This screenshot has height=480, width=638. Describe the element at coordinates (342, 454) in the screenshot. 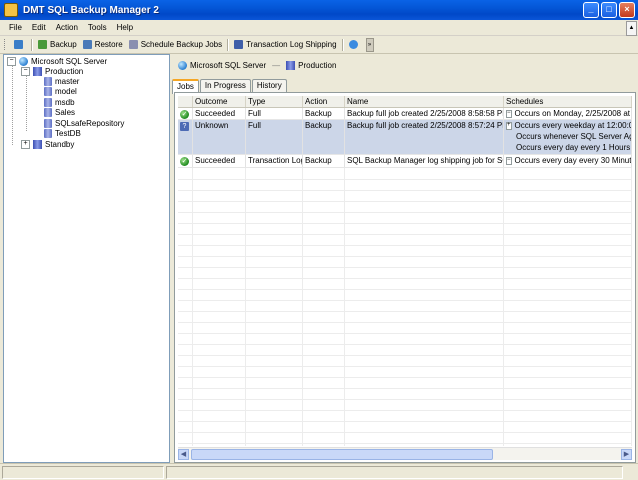

I see `scrollbar-thumb` at that location.